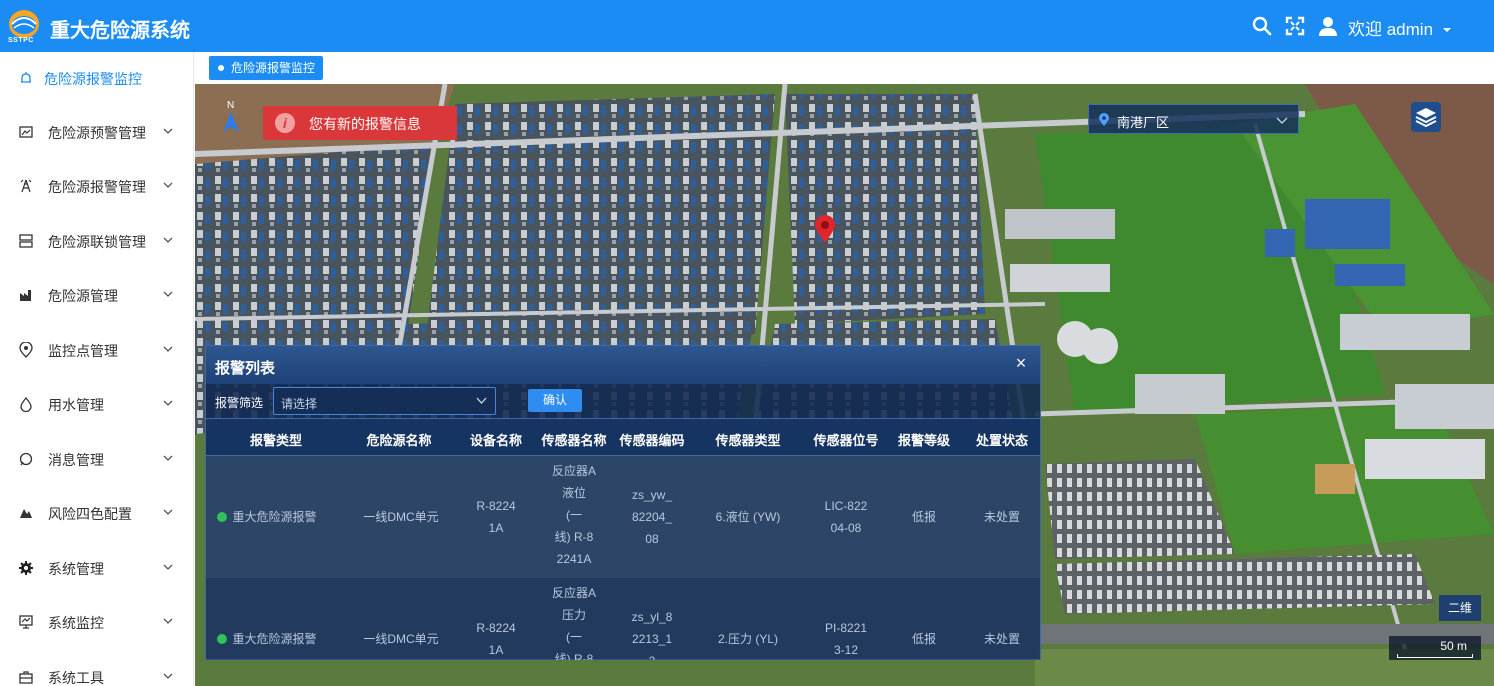 The width and height of the screenshot is (1494, 686). I want to click on scale-line, so click(1435, 656).